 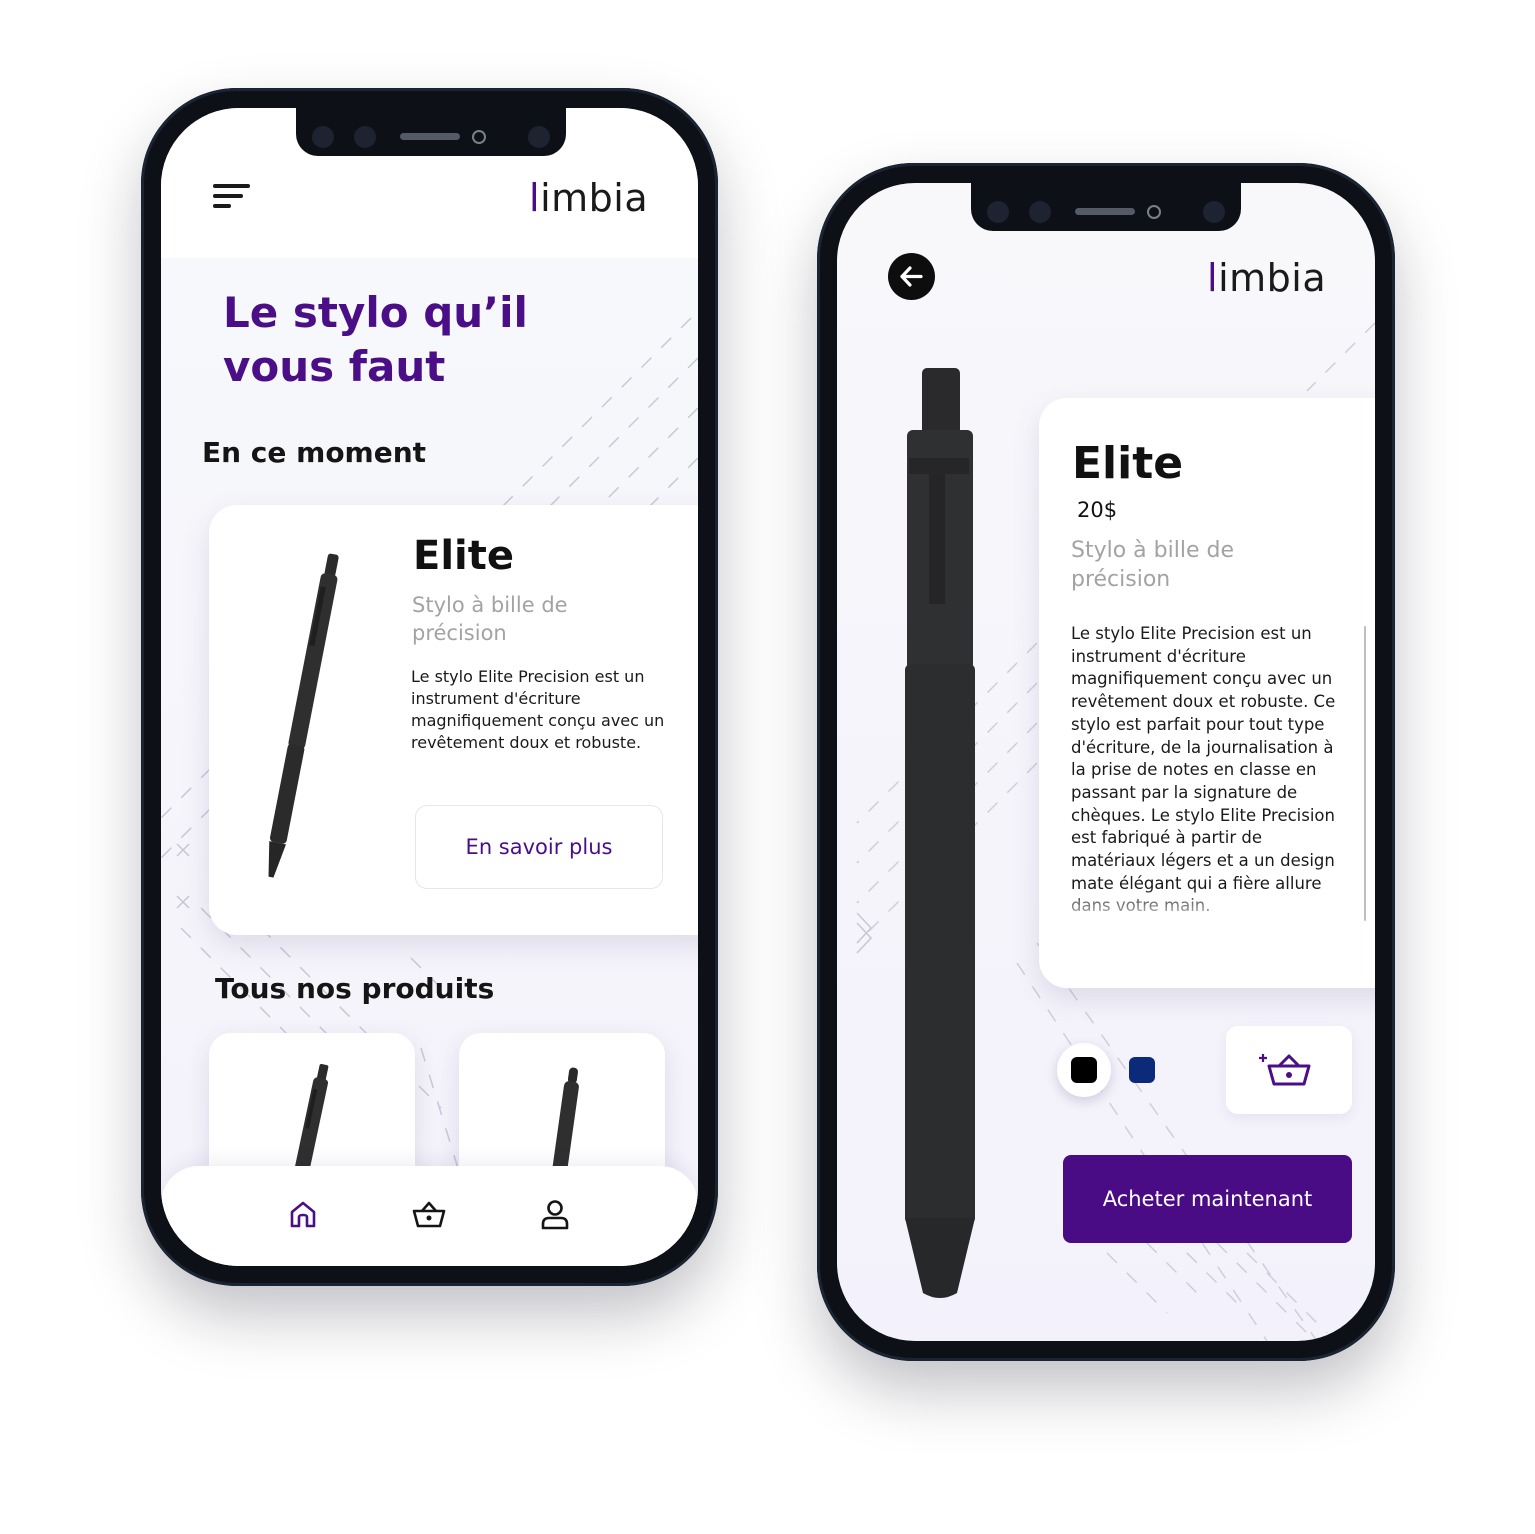 What do you see at coordinates (1128, 463) in the screenshot?
I see `product-name: Elite` at bounding box center [1128, 463].